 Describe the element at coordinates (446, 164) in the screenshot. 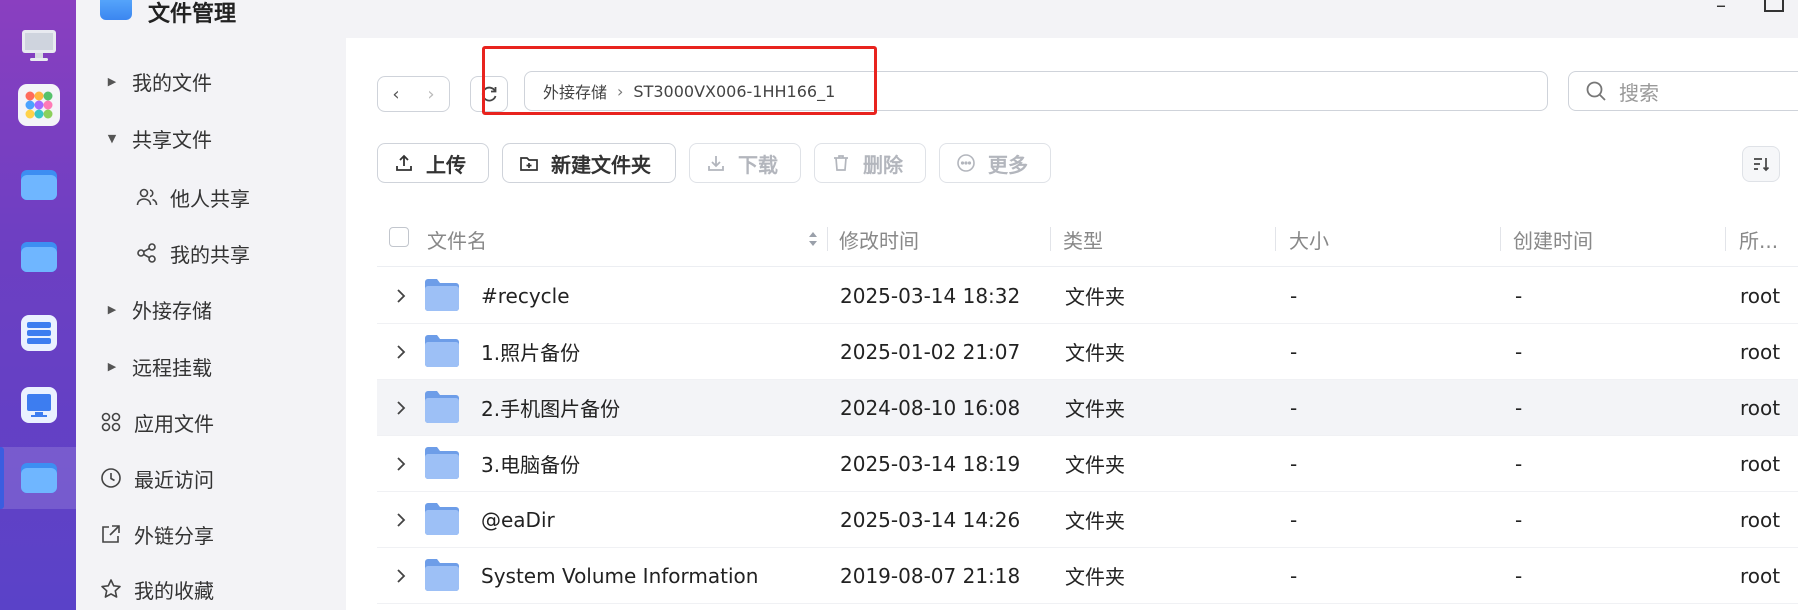

I see `upload-label: 上传` at that location.